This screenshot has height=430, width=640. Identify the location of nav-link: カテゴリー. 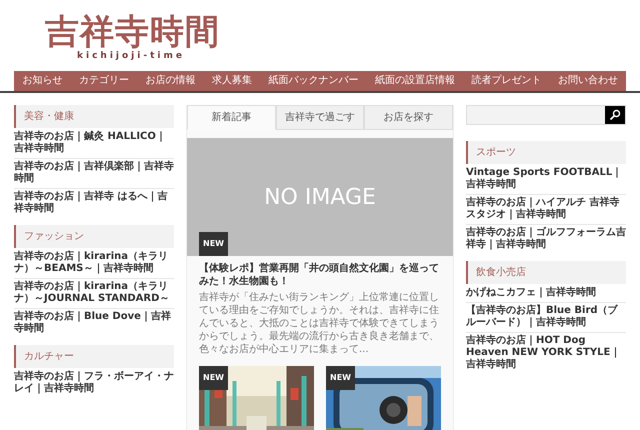
(103, 81).